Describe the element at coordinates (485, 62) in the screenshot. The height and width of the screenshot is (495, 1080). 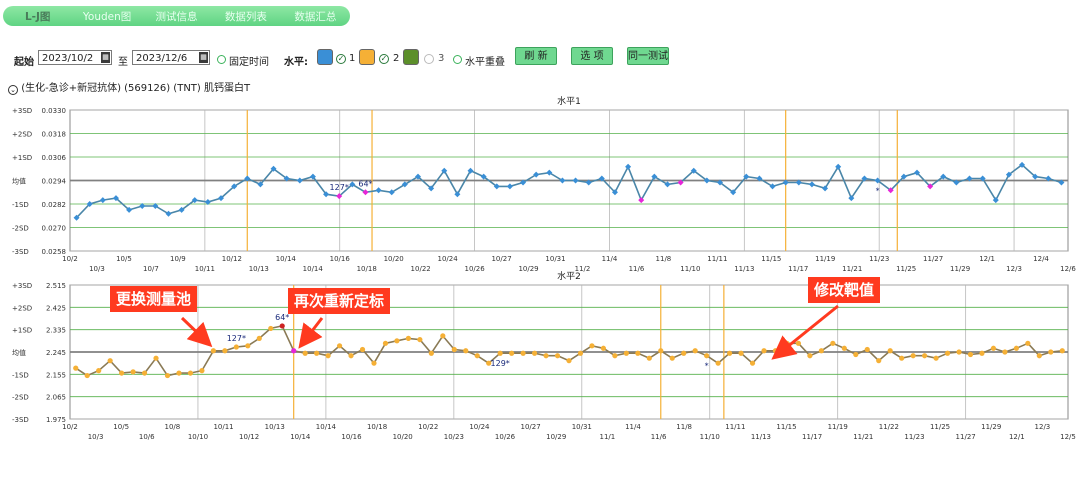
I see `overlap-label: 水平重叠` at that location.